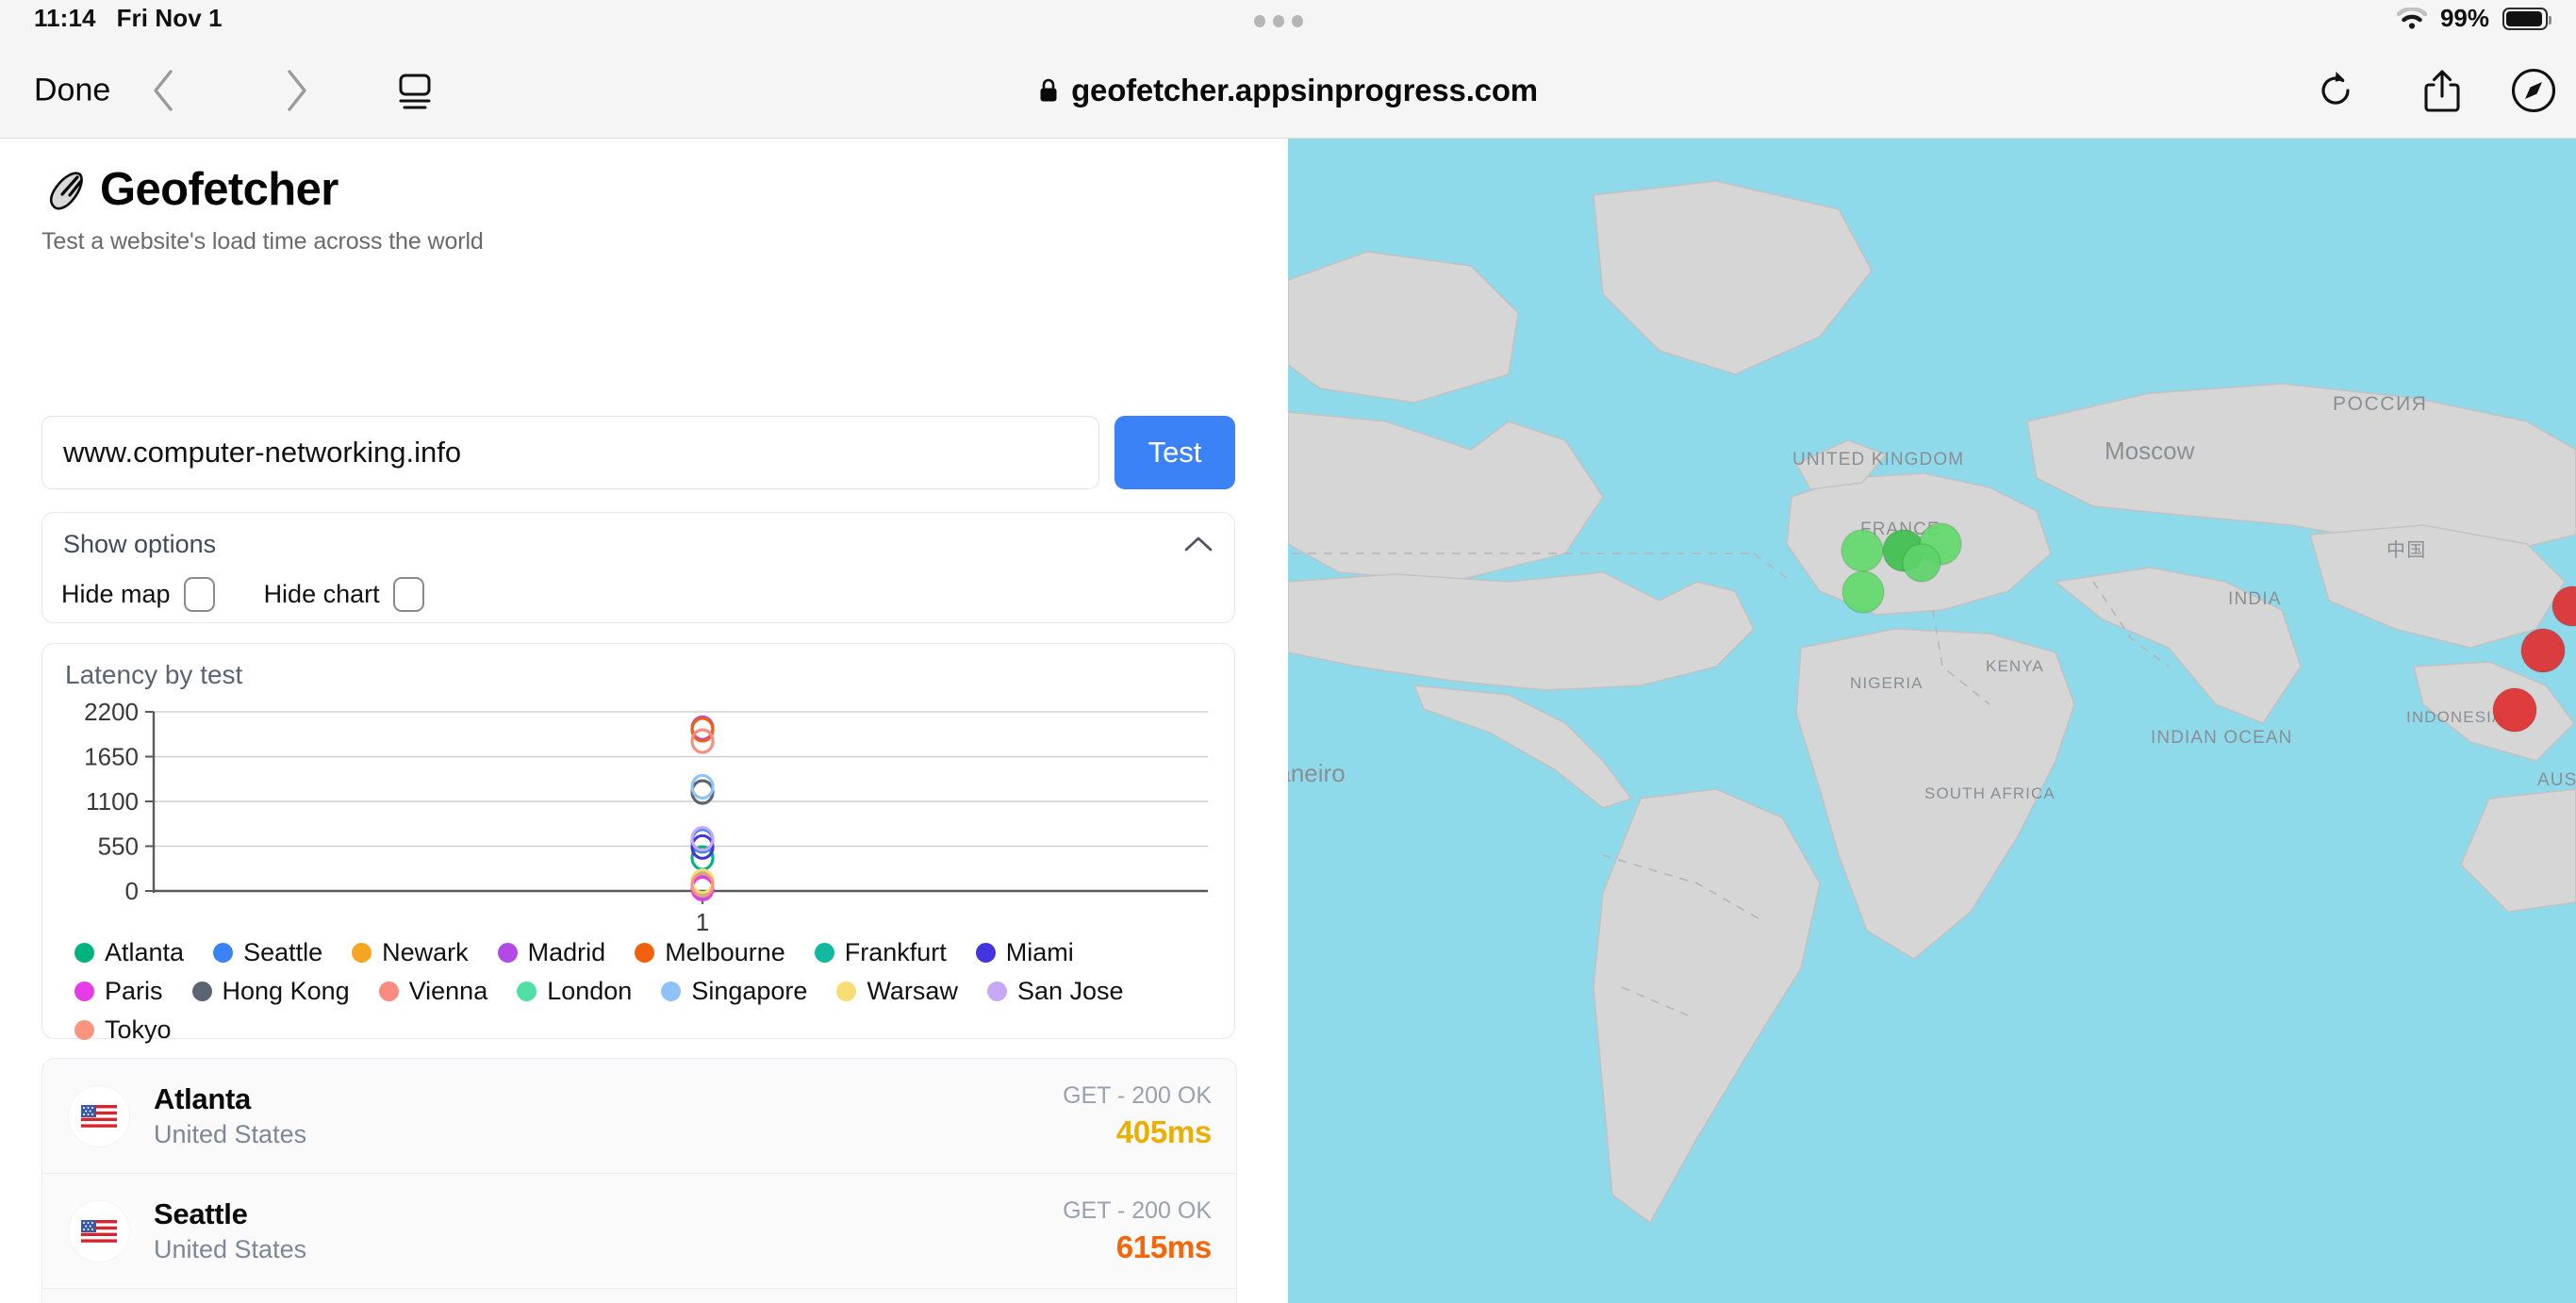  Describe the element at coordinates (2335, 91) in the screenshot. I see `reload-button` at that location.